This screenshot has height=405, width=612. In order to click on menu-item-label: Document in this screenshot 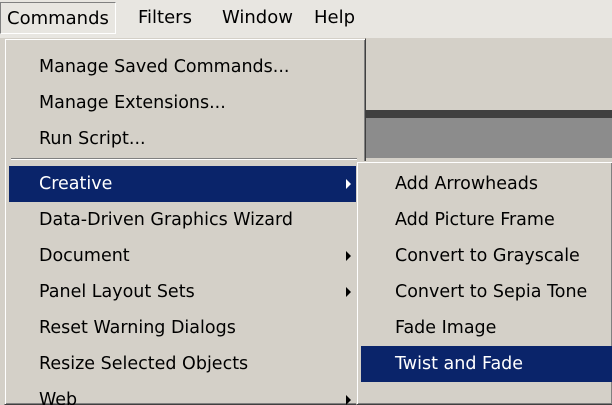, I will do `click(84, 256)`.